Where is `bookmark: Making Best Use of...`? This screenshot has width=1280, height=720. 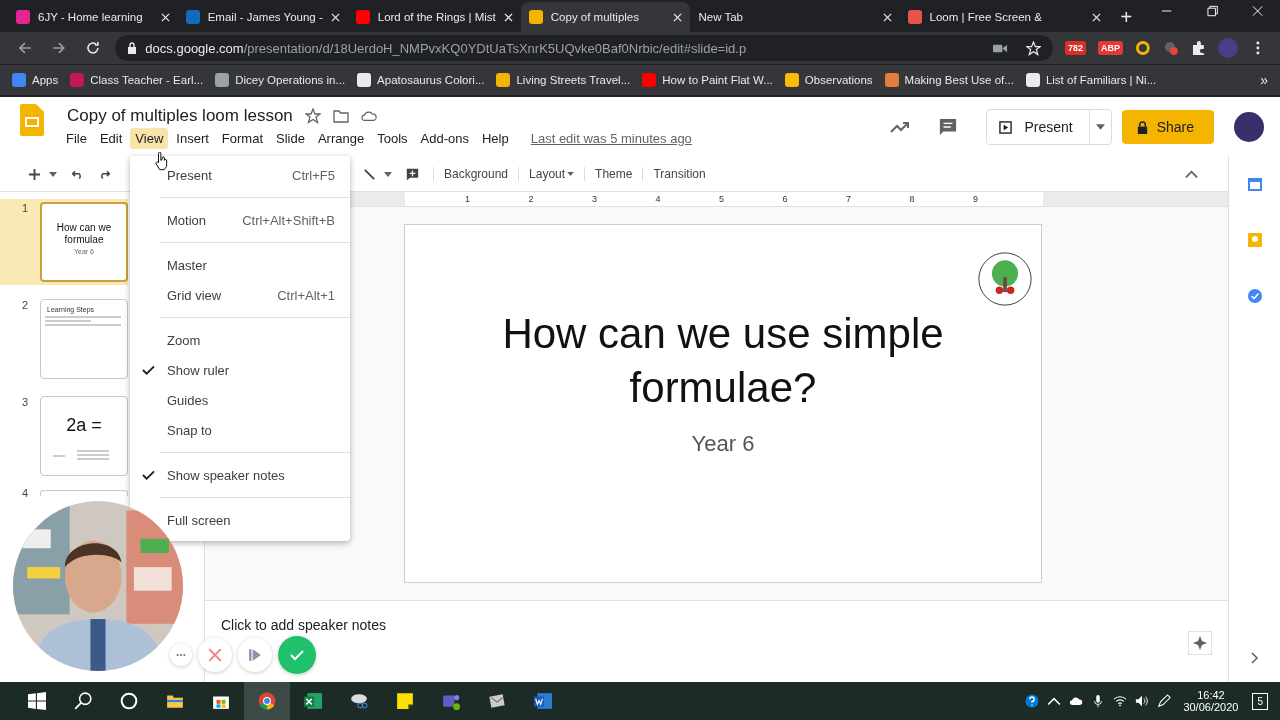 bookmark: Making Best Use of... is located at coordinates (949, 80).